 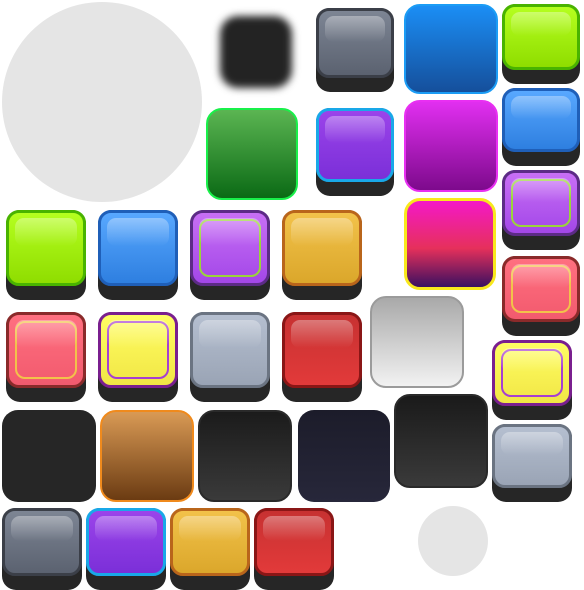 What do you see at coordinates (49, 456) in the screenshot?
I see `black-tile` at bounding box center [49, 456].